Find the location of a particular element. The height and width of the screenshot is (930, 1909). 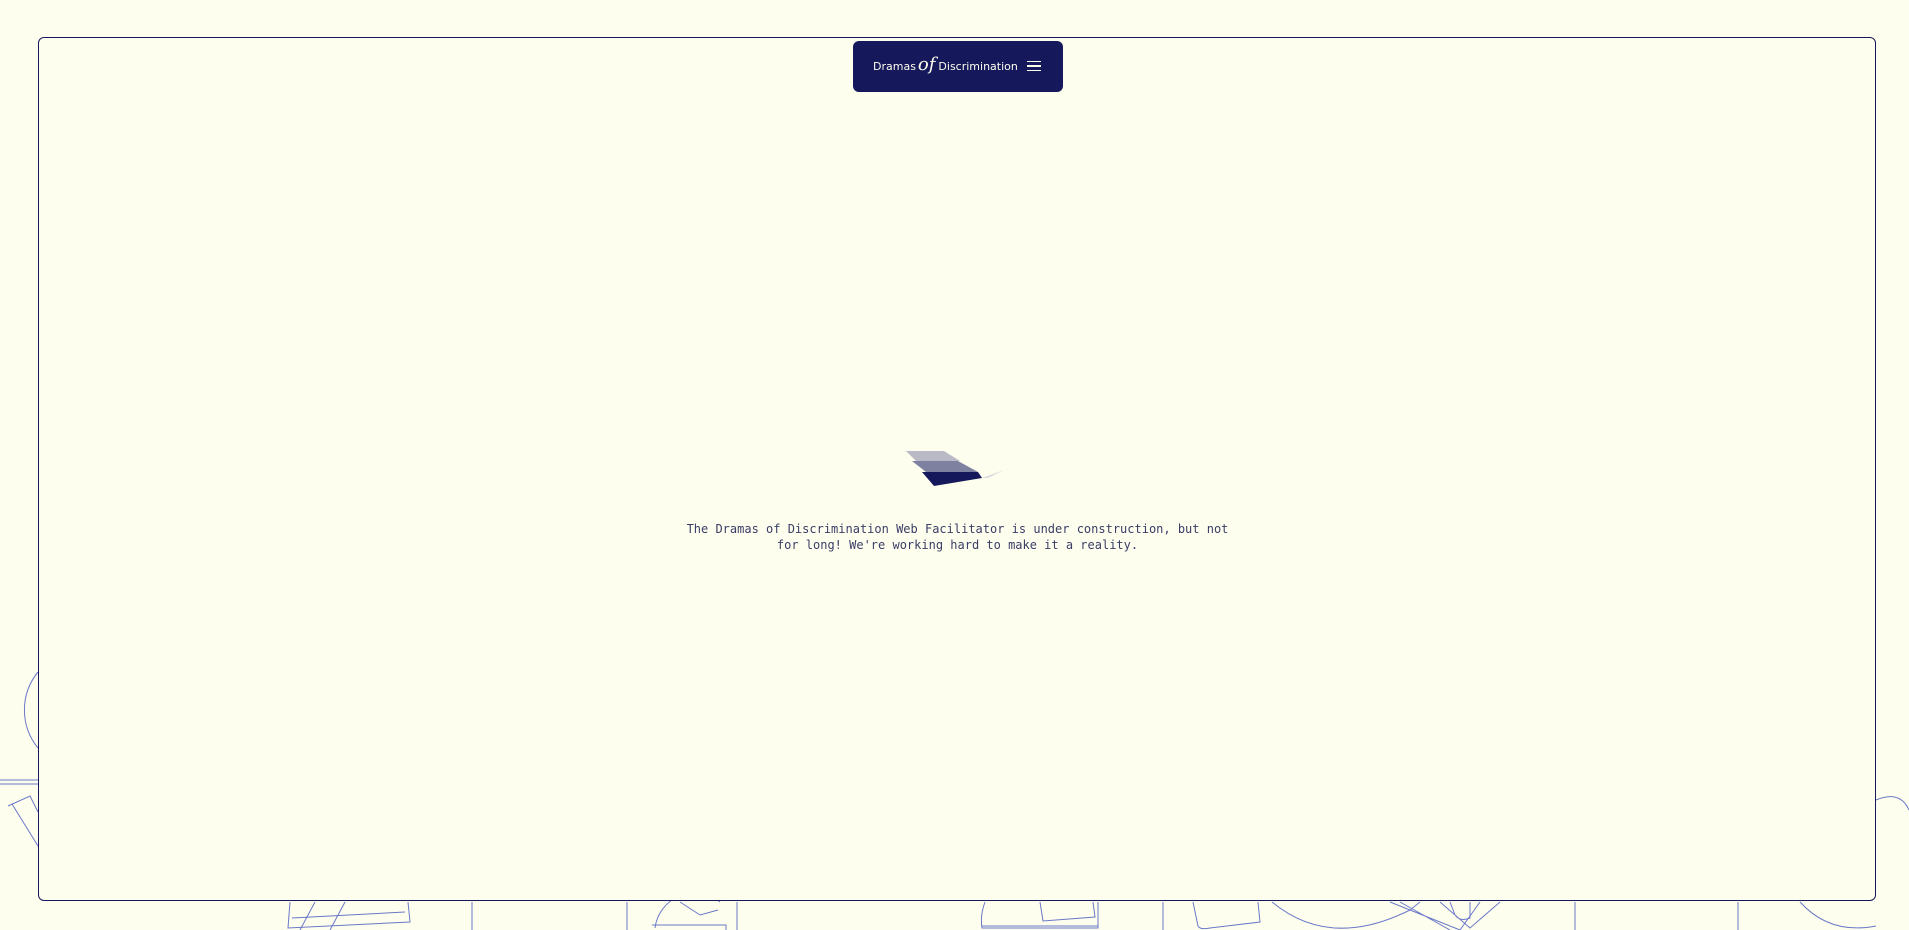

brand-logo-link: Dramas of Discrimination is located at coordinates (945, 65).